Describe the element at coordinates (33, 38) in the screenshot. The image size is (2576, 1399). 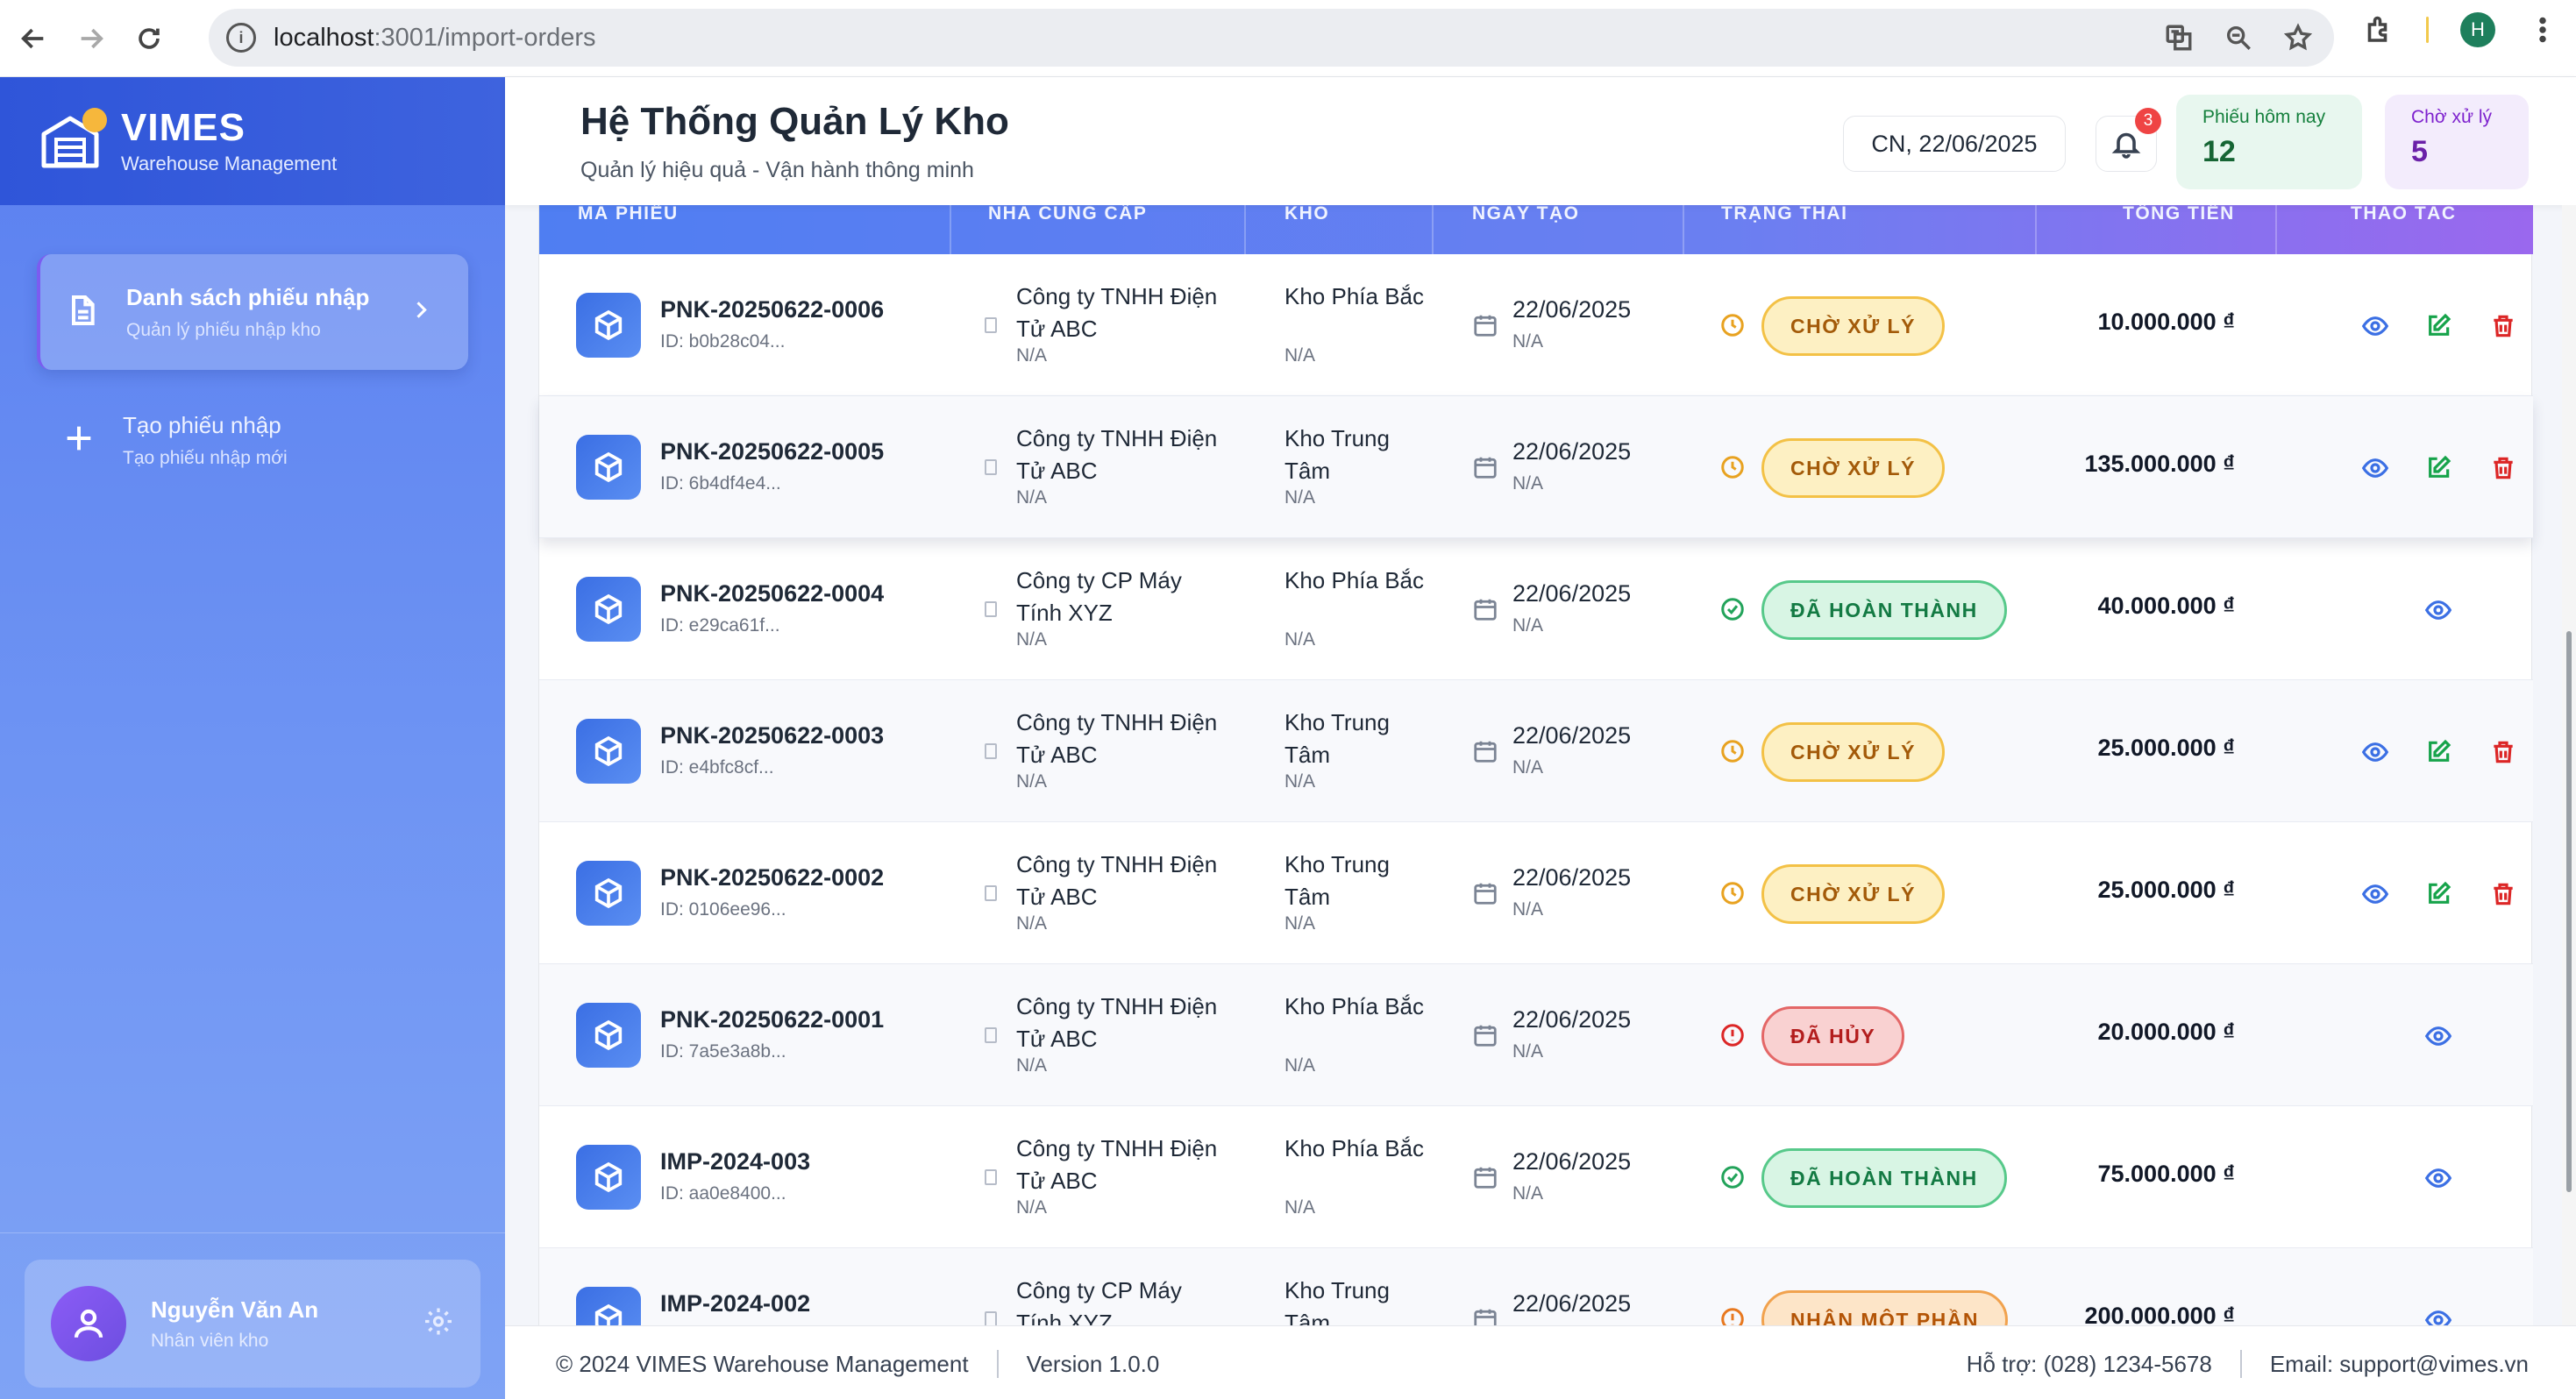
I see `back-button` at that location.